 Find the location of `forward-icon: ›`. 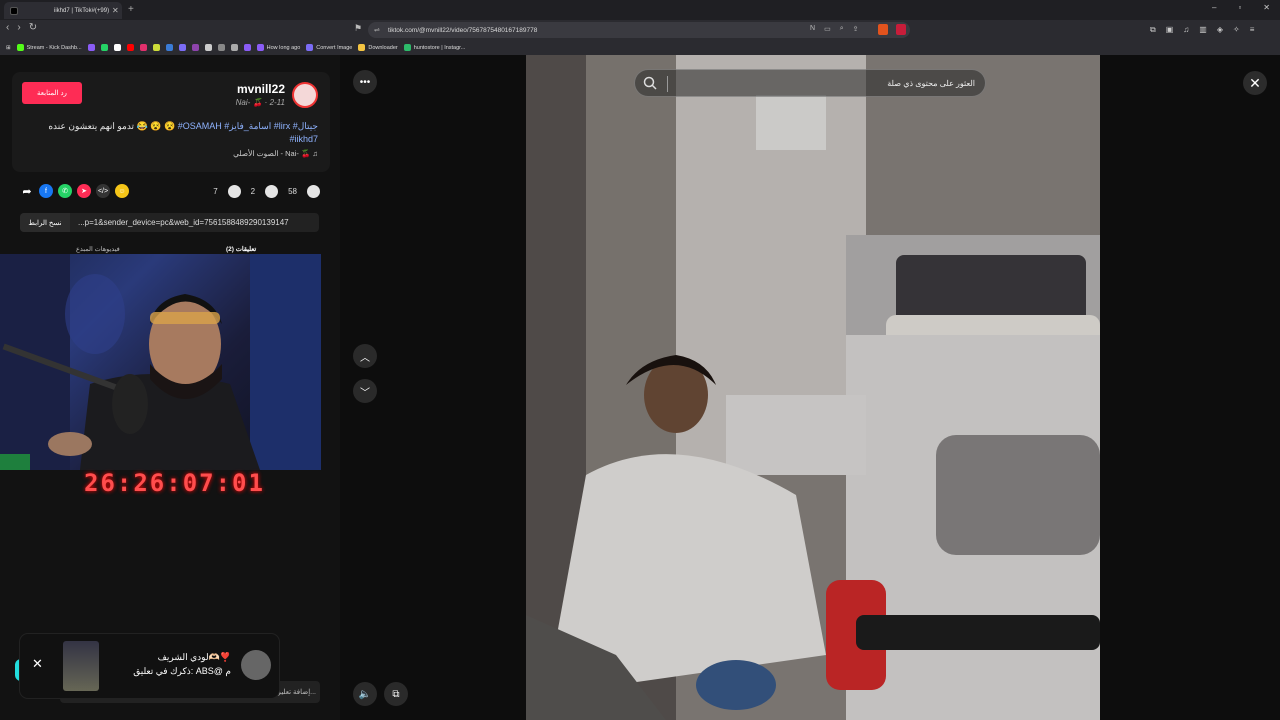

forward-icon: › is located at coordinates (18, 27).